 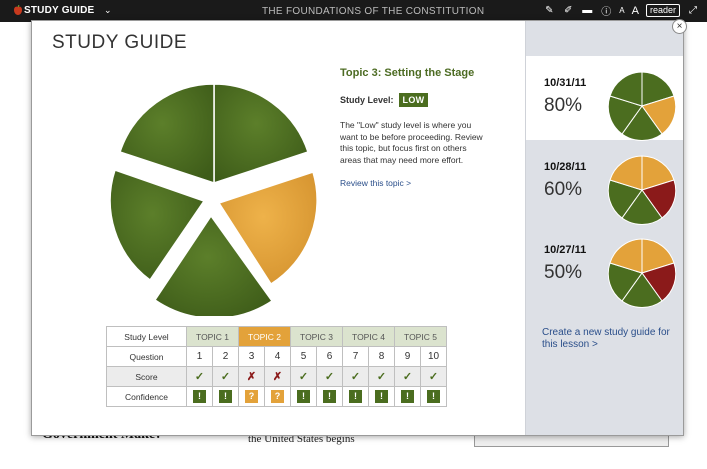 I want to click on toolbar: ✎ ✐ ▬ ⓘ A A reader ⤢, so click(x=621, y=11).